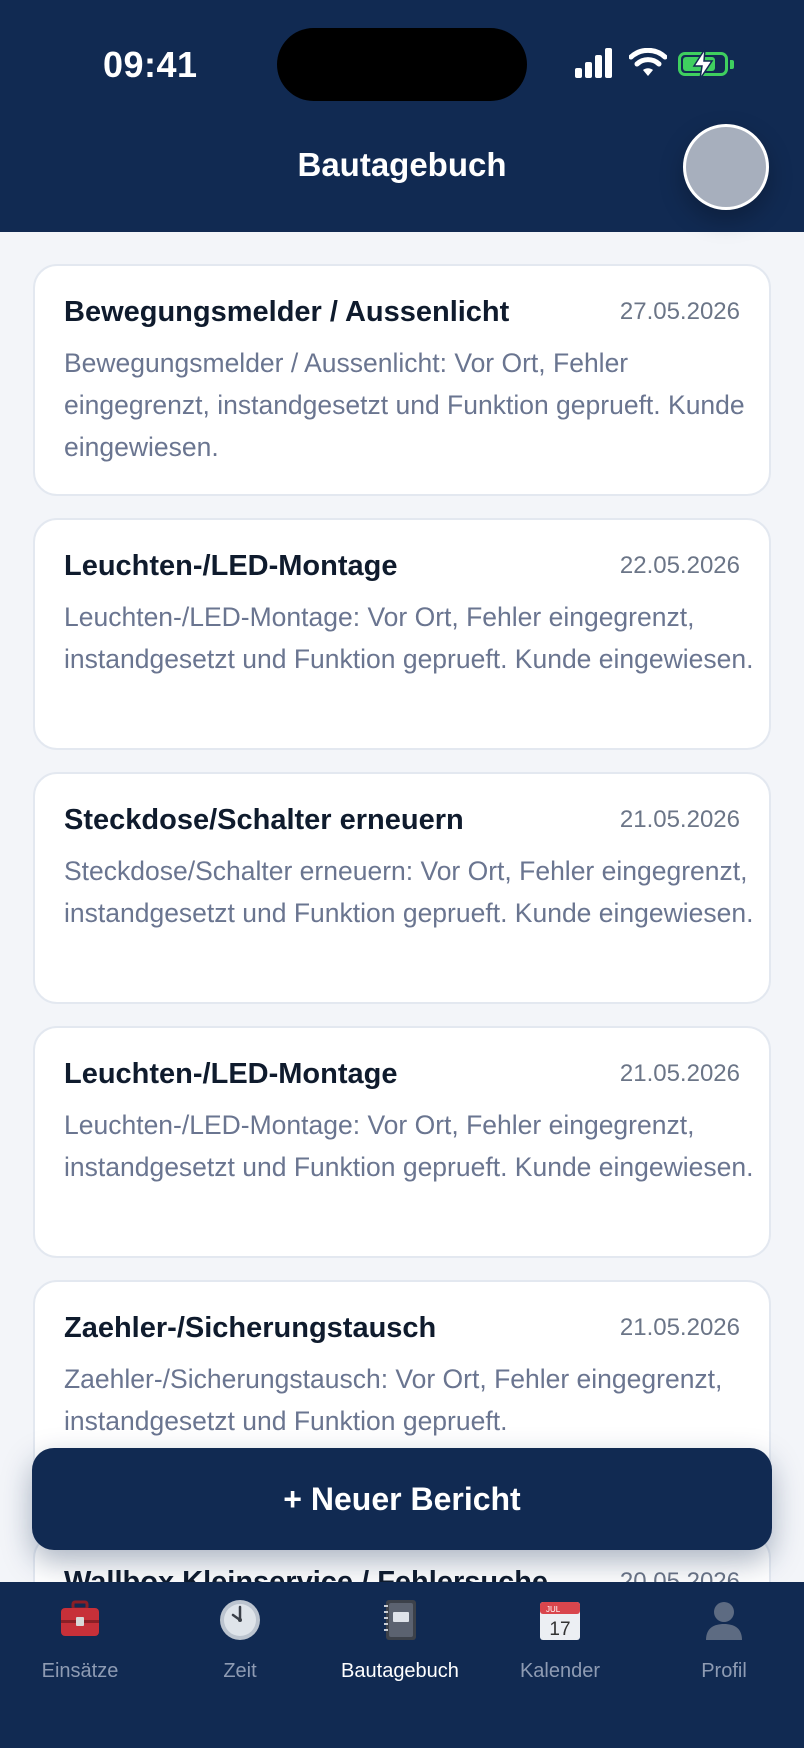 This screenshot has height=1748, width=804. I want to click on new-report-button: + Neuer Bericht, so click(402, 1499).